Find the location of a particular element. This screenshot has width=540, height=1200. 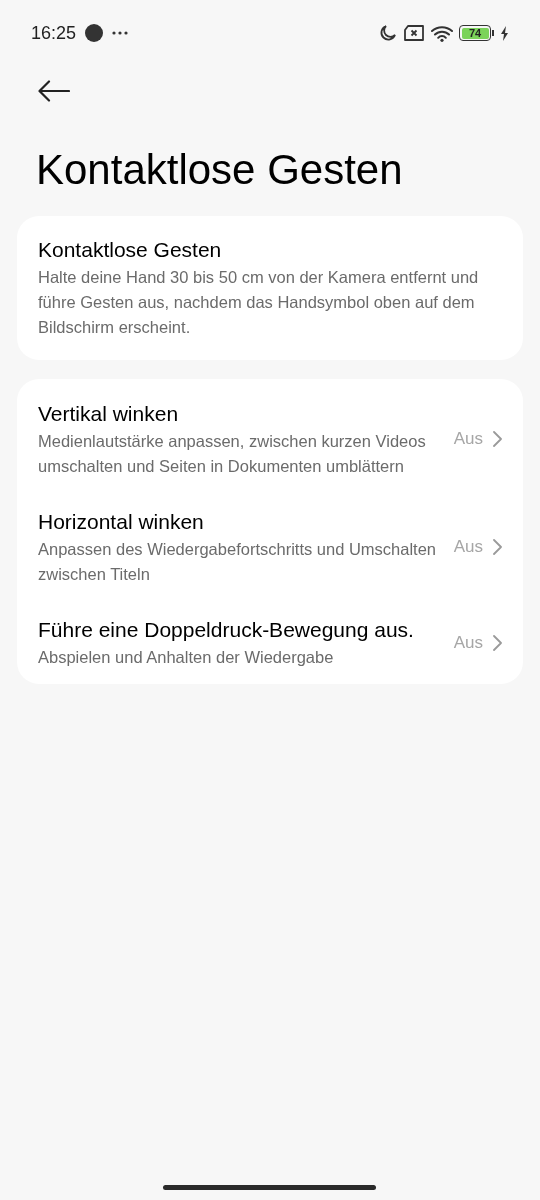

back-arrow-icon is located at coordinates (54, 91).